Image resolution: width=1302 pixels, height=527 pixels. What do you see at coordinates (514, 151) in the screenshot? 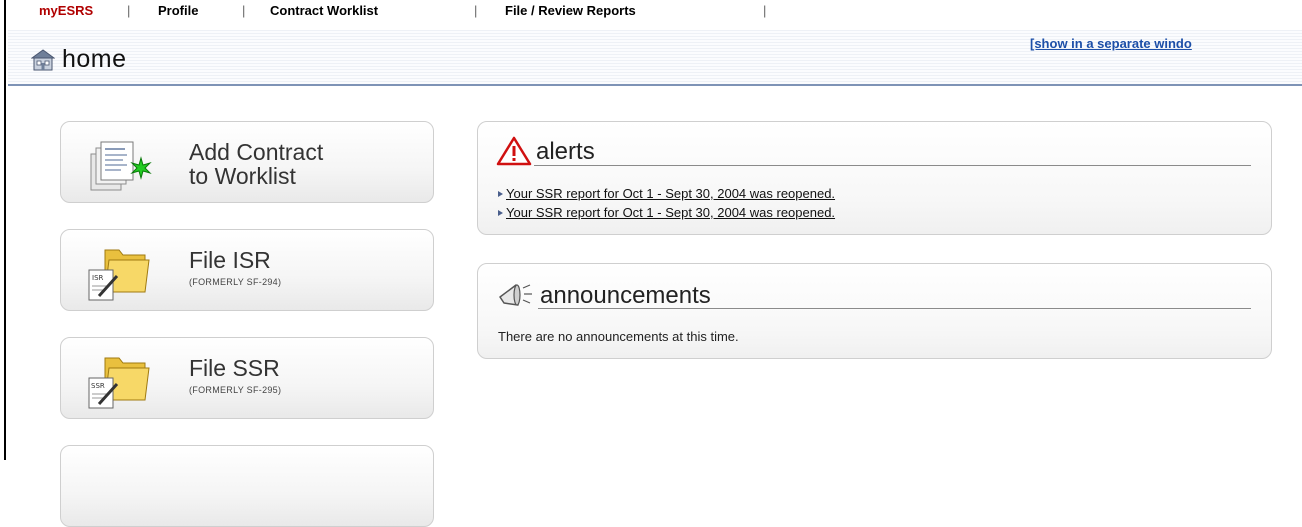
I see `alert-warning-icon` at bounding box center [514, 151].